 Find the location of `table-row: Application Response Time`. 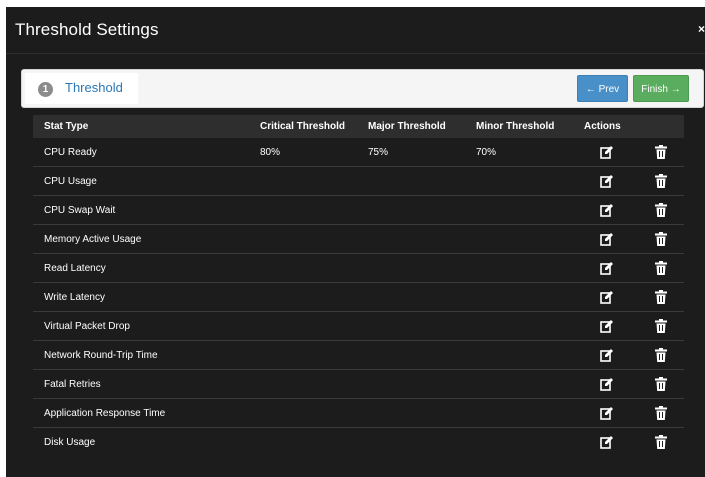

table-row: Application Response Time is located at coordinates (358, 413).